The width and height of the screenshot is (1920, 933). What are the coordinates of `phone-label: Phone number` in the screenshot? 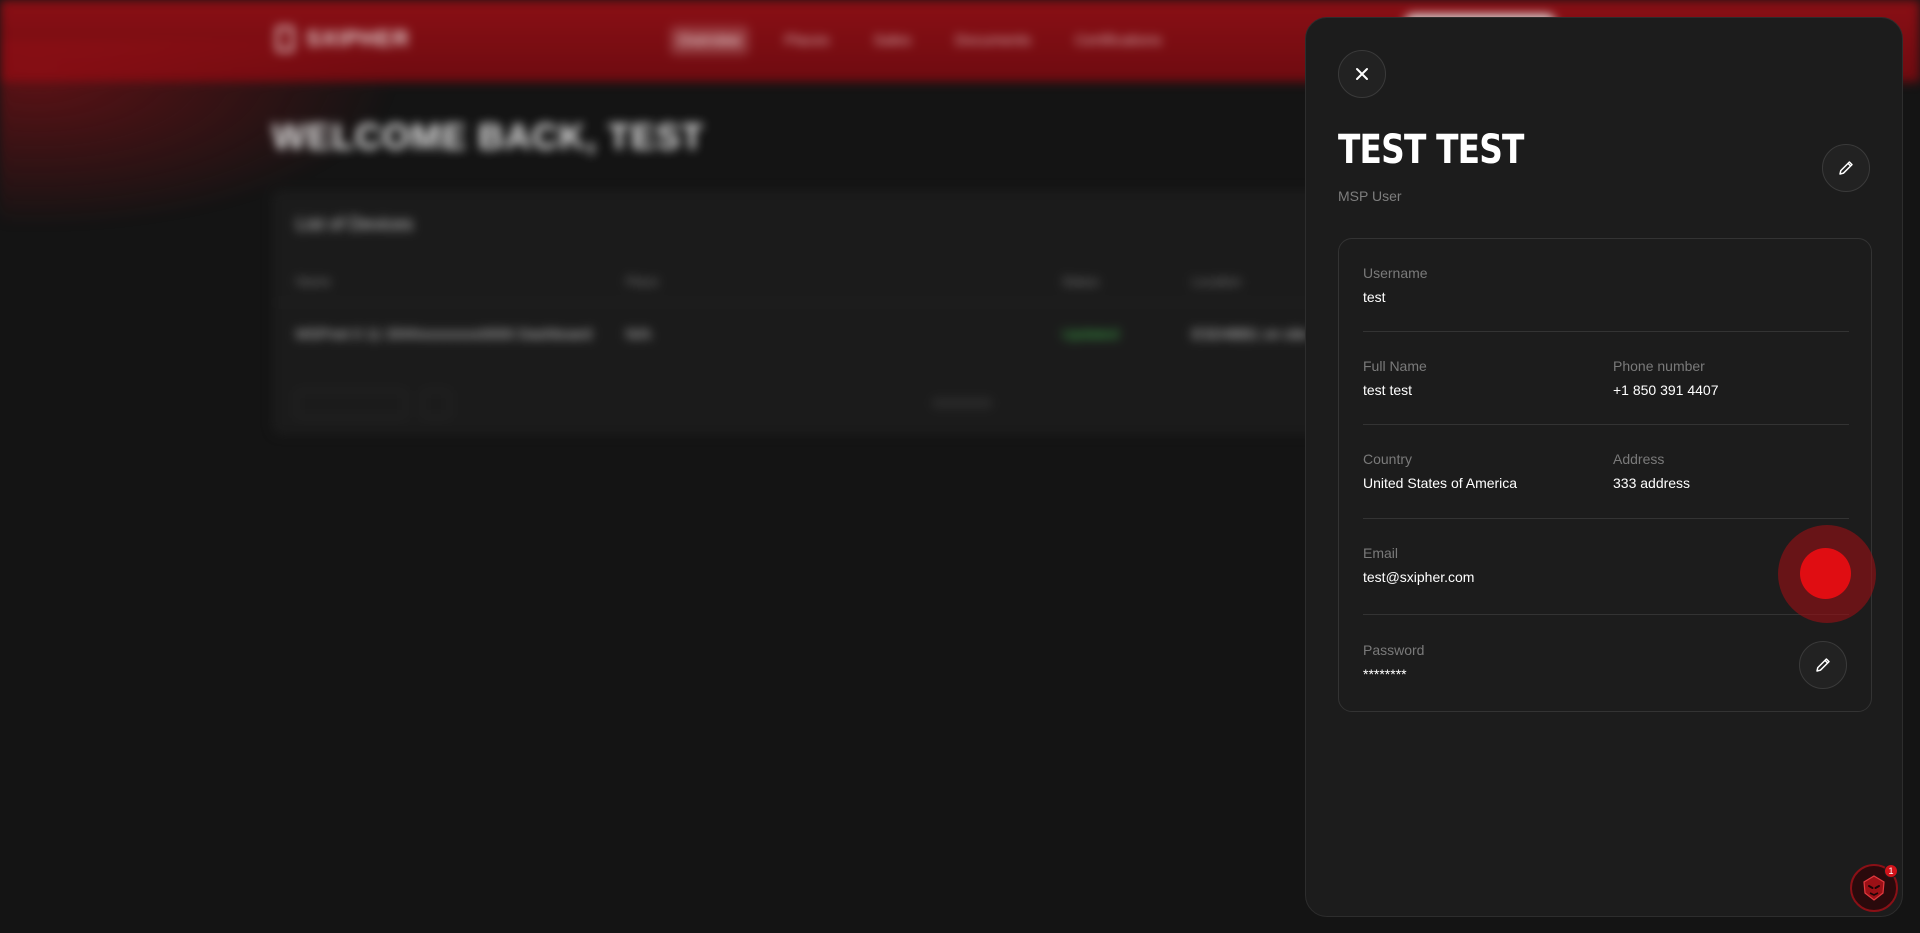 It's located at (1659, 366).